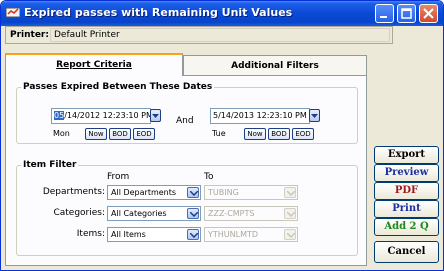 The image size is (444, 271). What do you see at coordinates (59, 115) in the screenshot?
I see `start-date-month: 05` at bounding box center [59, 115].